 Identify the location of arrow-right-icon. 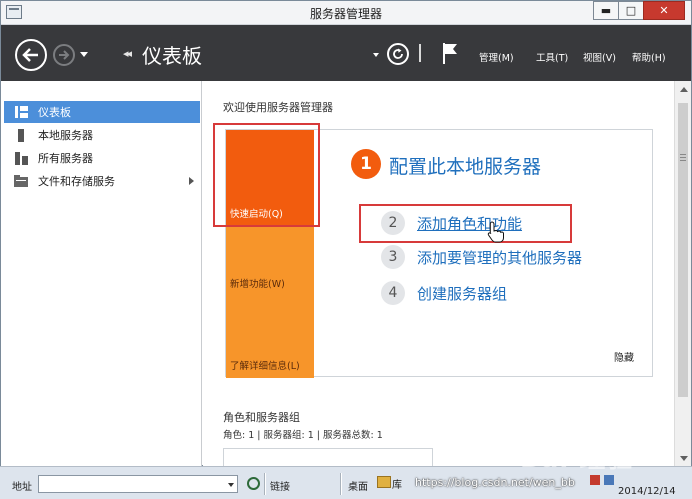
(64, 55).